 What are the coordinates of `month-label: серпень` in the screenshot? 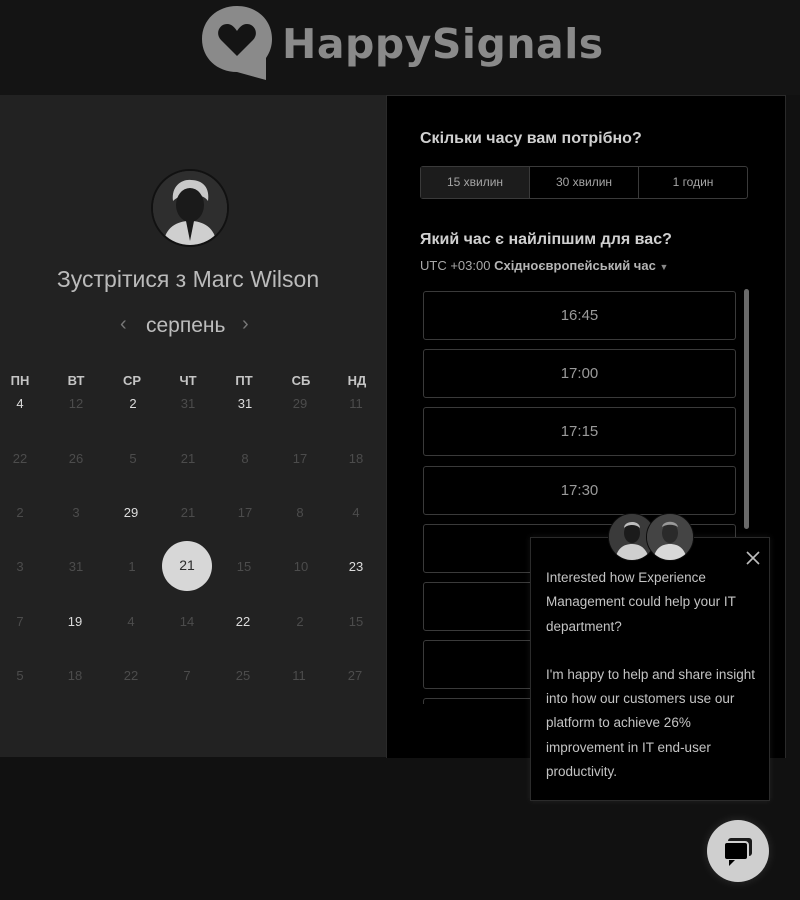 It's located at (186, 325).